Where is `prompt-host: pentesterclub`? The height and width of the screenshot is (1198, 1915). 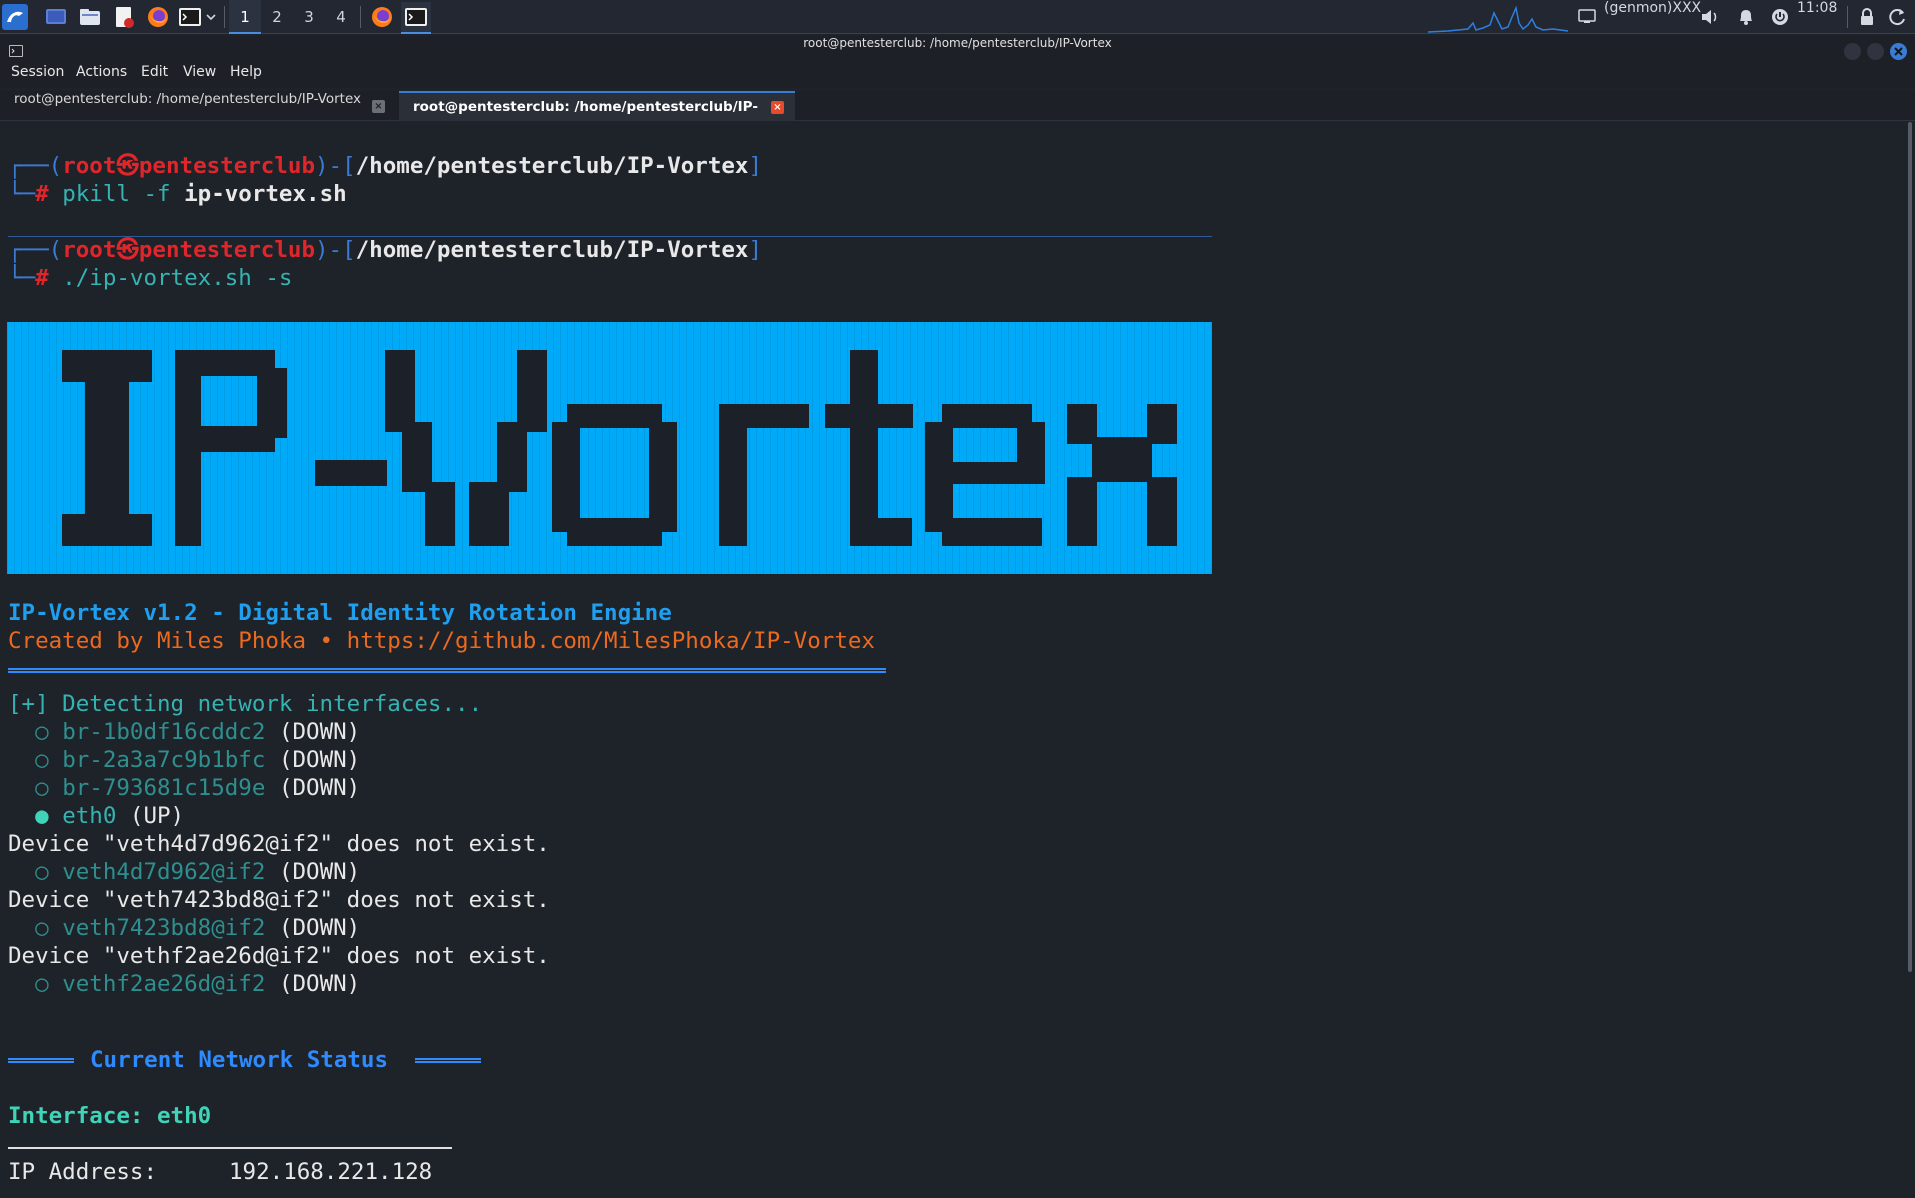 prompt-host: pentesterclub is located at coordinates (226, 166).